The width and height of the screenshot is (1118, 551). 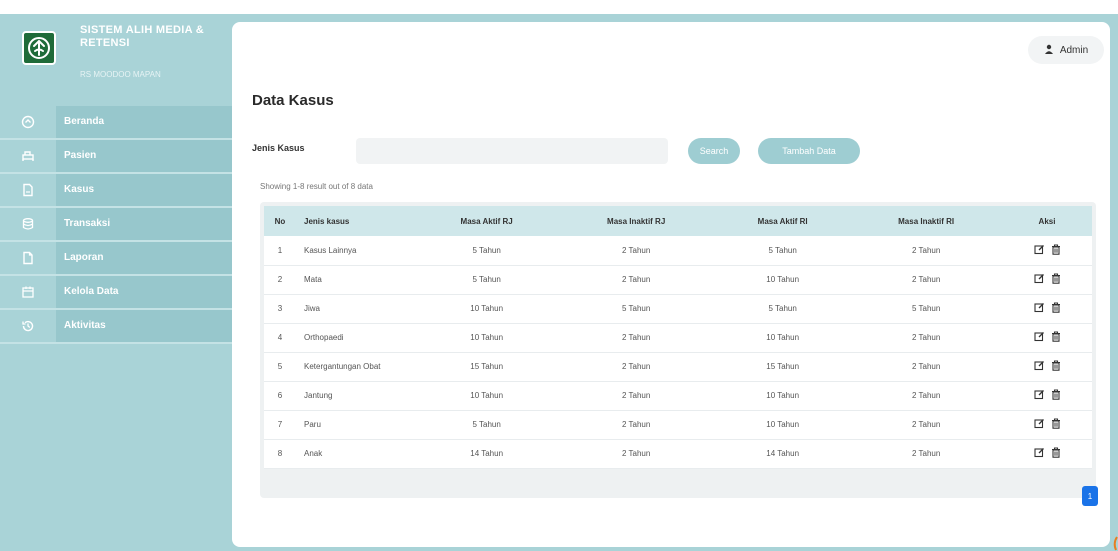 I want to click on sidebar-item-kelola-data: Kelola Data, so click(x=116, y=293).